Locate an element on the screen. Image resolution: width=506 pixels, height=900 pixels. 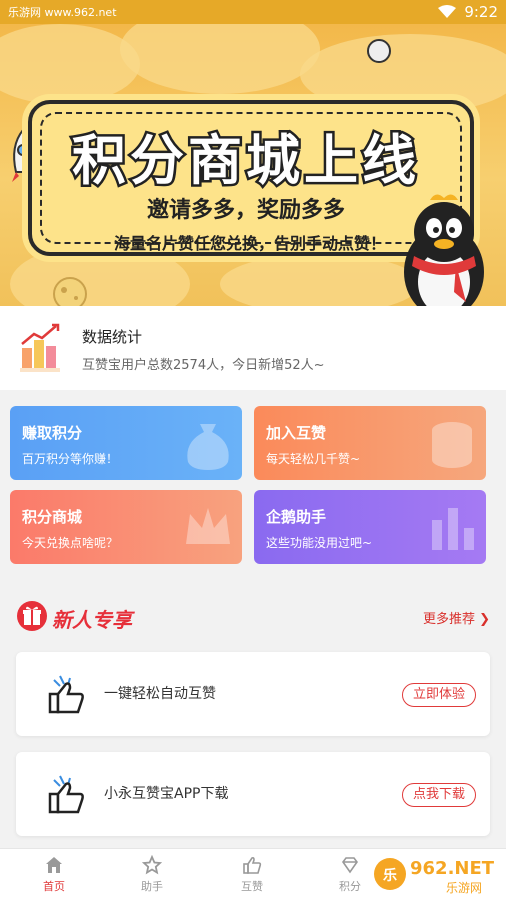
status-bar: 乐游网 www.962.net 9:22 is located at coordinates (253, 12).